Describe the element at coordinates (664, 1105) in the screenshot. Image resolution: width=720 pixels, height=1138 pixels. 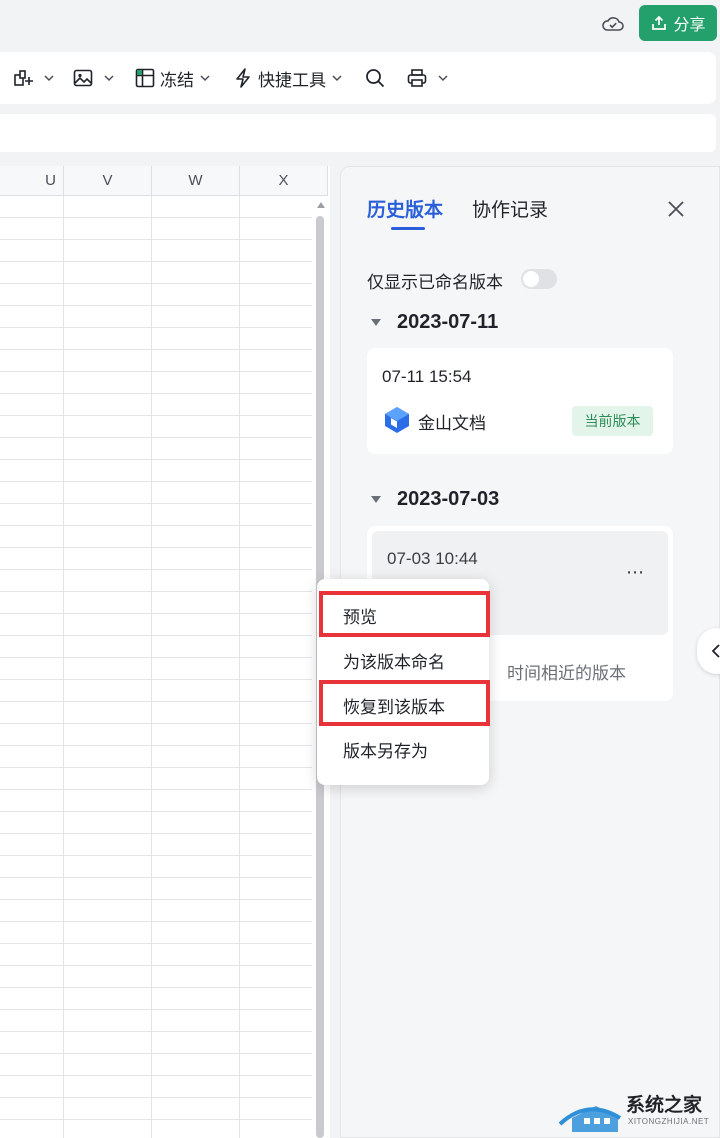
I see `watermark-text: 系统之家` at that location.